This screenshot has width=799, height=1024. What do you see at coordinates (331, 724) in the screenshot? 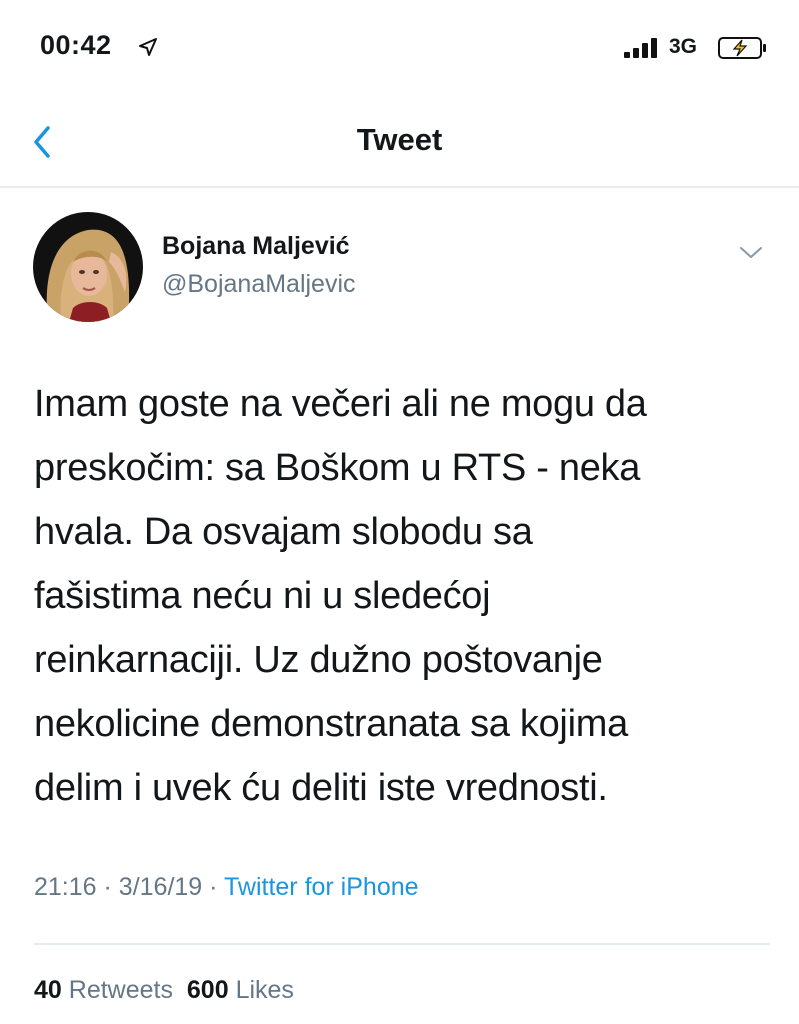
I see `tweet-text-line: nekolicine demonstranata sa kojima` at bounding box center [331, 724].